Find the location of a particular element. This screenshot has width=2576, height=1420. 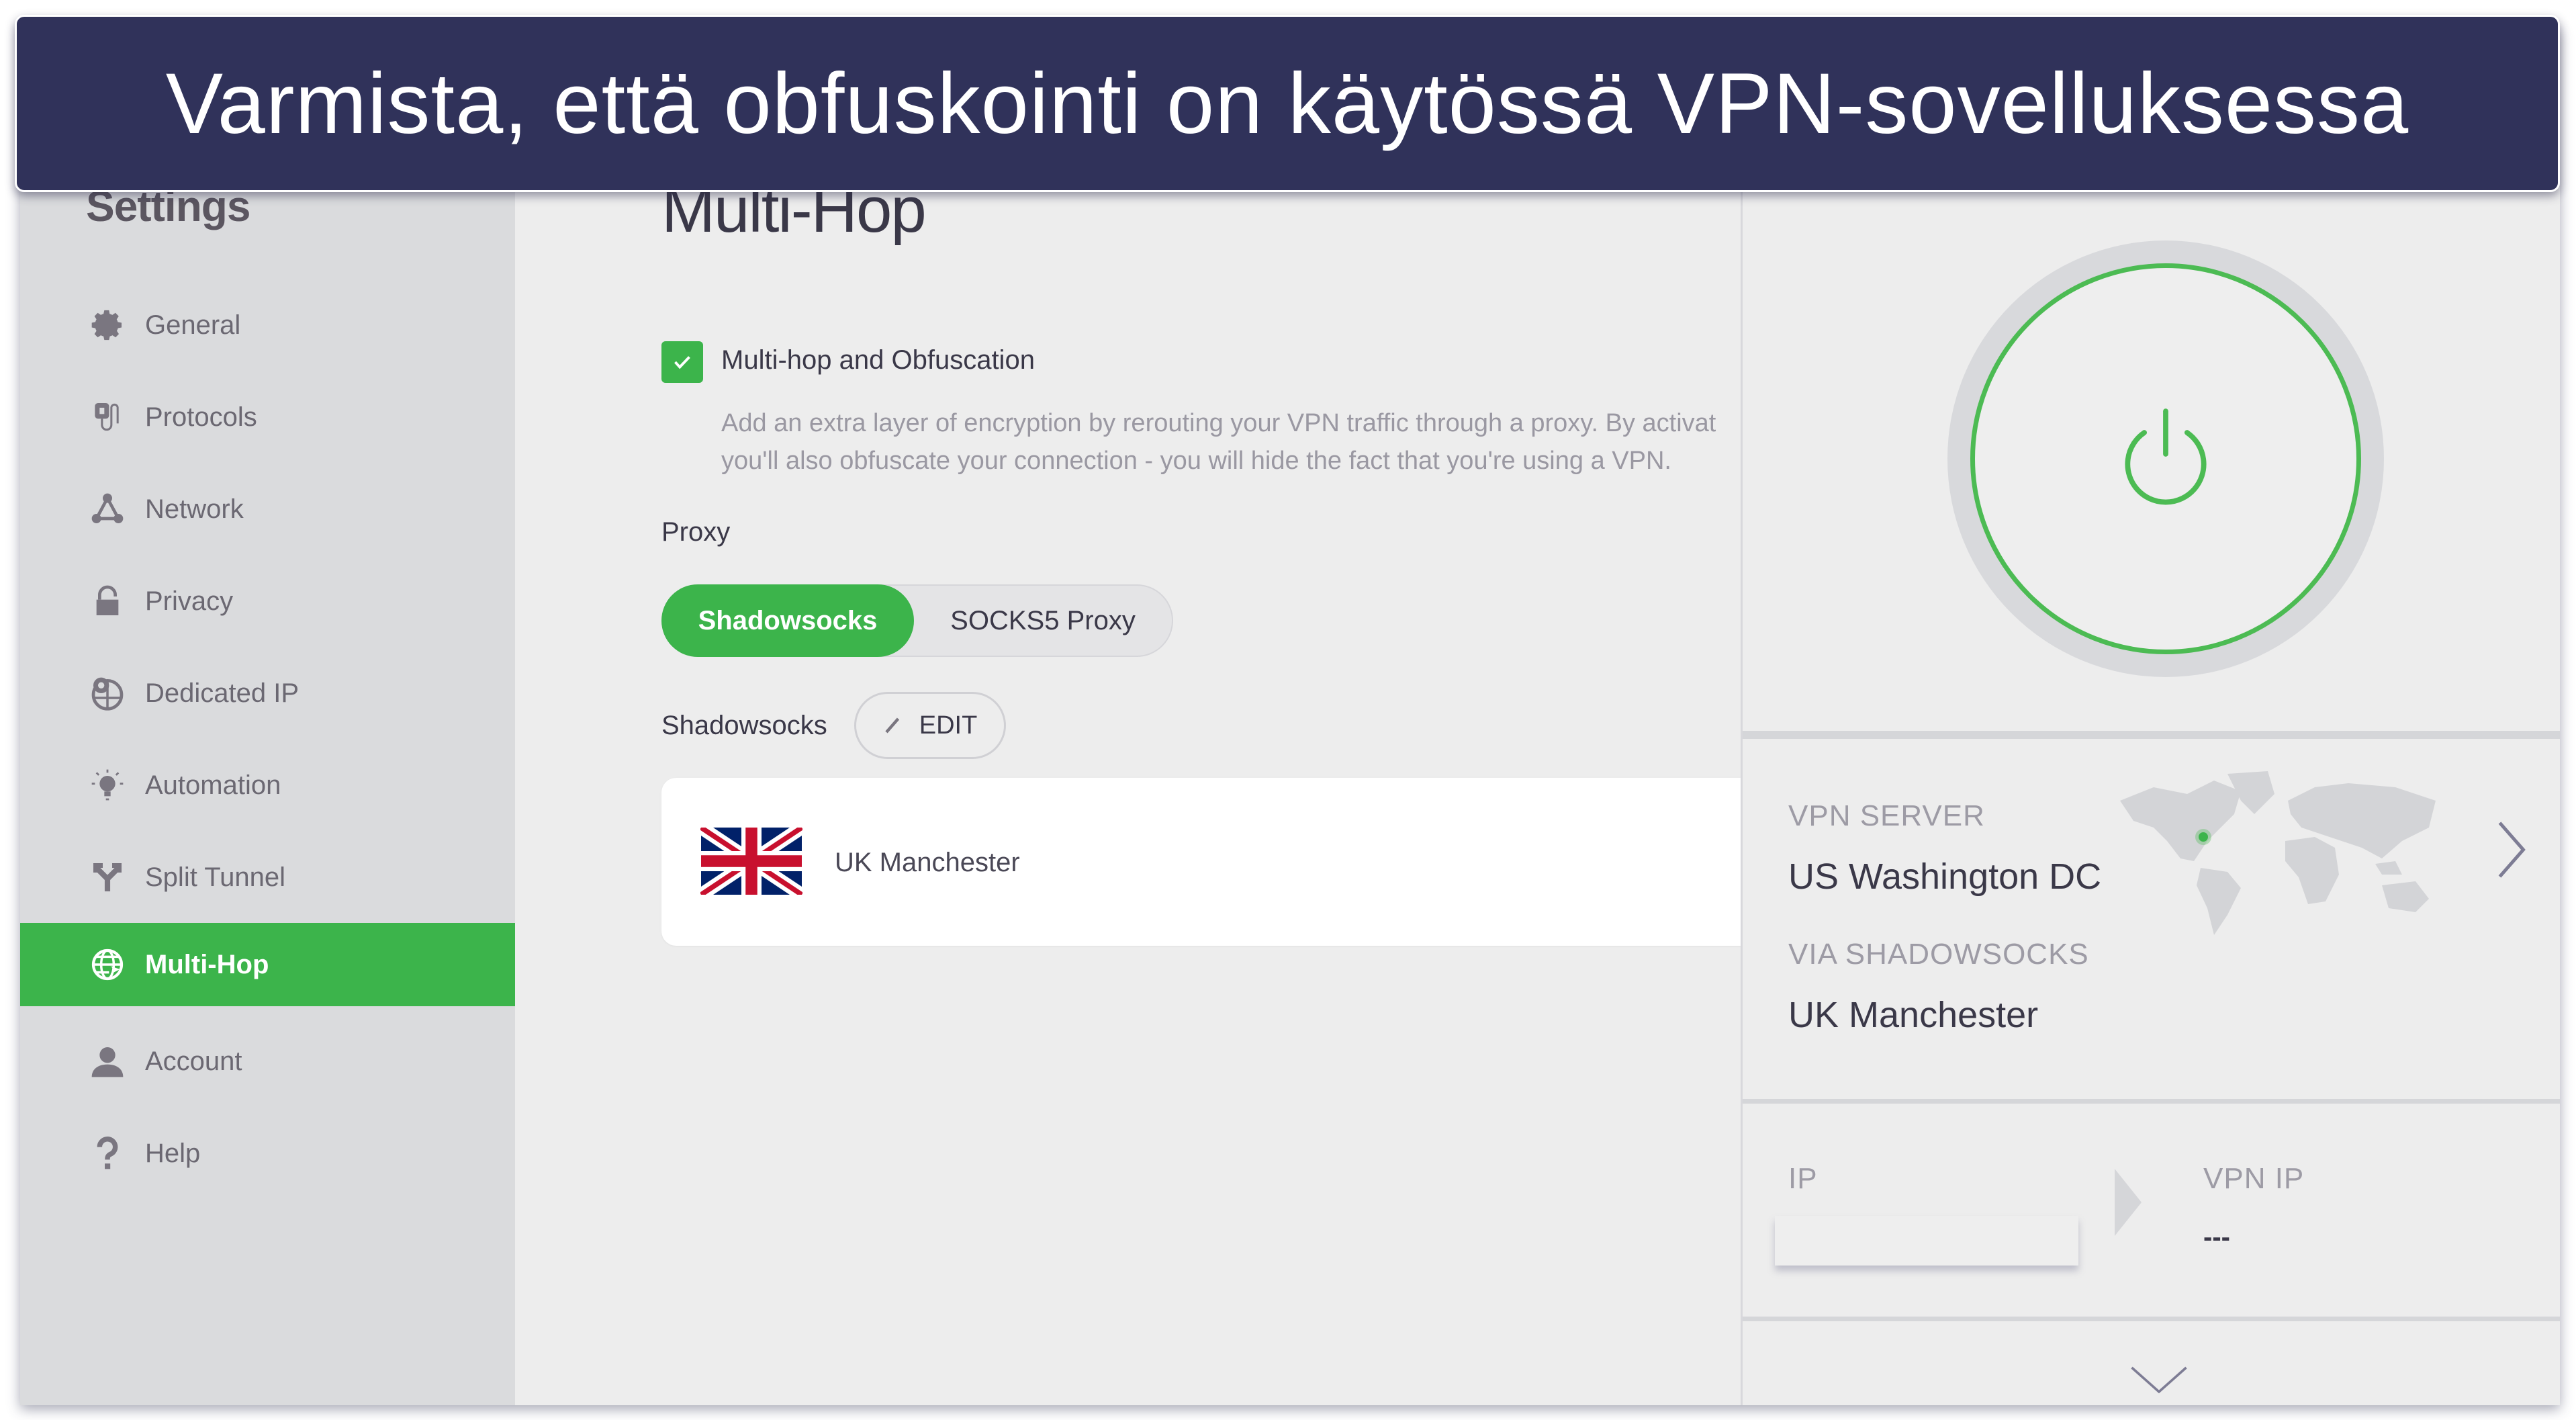

sidebar-item-label: Multi-Hop is located at coordinates (207, 964).